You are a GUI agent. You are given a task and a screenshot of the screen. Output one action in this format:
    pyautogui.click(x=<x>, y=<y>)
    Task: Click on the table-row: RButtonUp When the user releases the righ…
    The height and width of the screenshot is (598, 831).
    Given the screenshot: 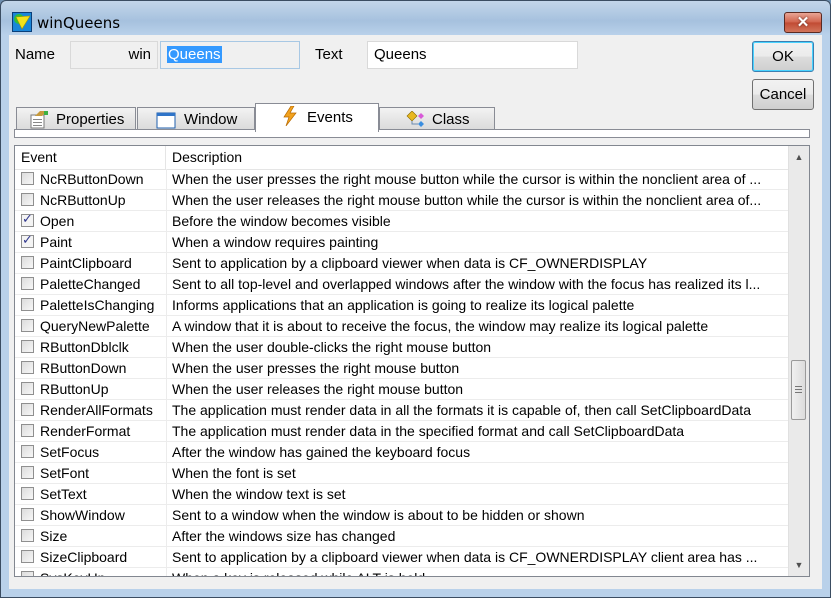 What is the action you would take?
    pyautogui.click(x=401, y=389)
    